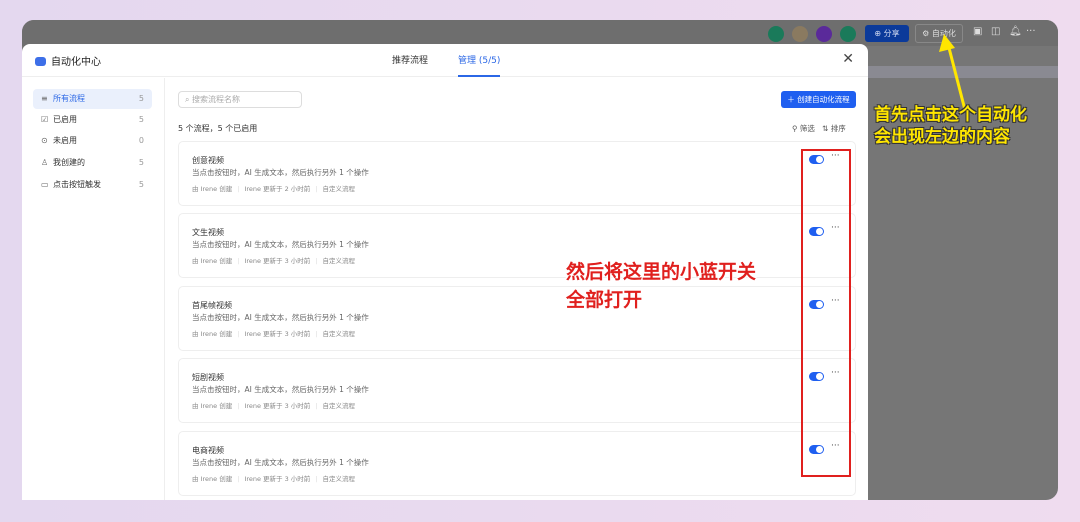 The height and width of the screenshot is (522, 1080). I want to click on flow-updated: Irene 更新于 2 小时前, so click(277, 189).